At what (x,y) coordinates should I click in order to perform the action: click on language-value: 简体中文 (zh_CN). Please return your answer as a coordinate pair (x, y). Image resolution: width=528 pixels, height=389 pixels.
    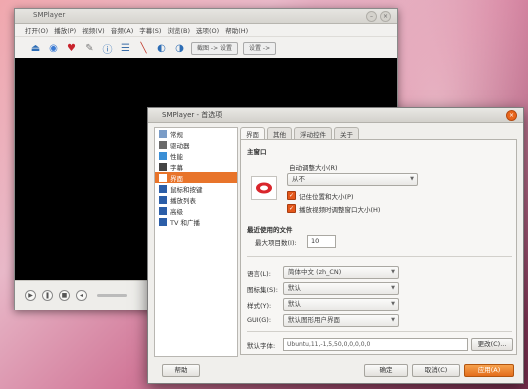
    Looking at the image, I should click on (315, 272).